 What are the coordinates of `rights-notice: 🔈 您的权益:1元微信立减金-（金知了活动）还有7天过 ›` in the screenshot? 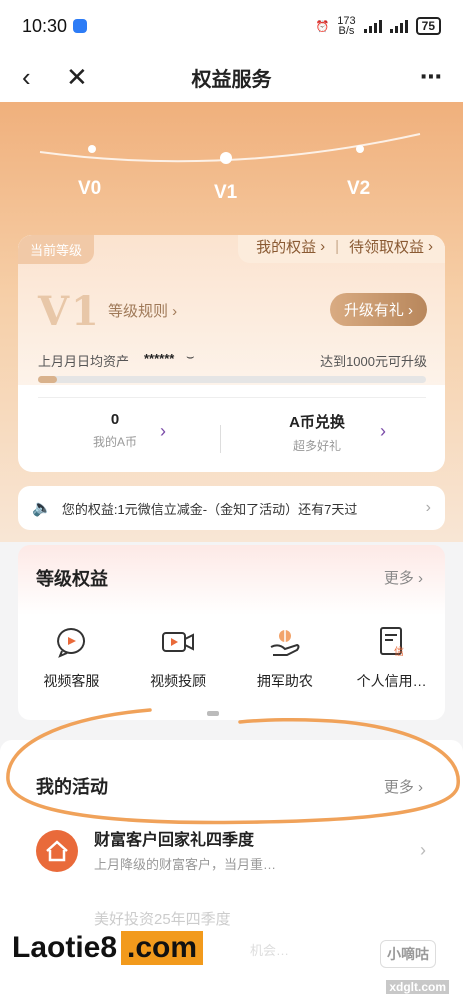 It's located at (231, 508).